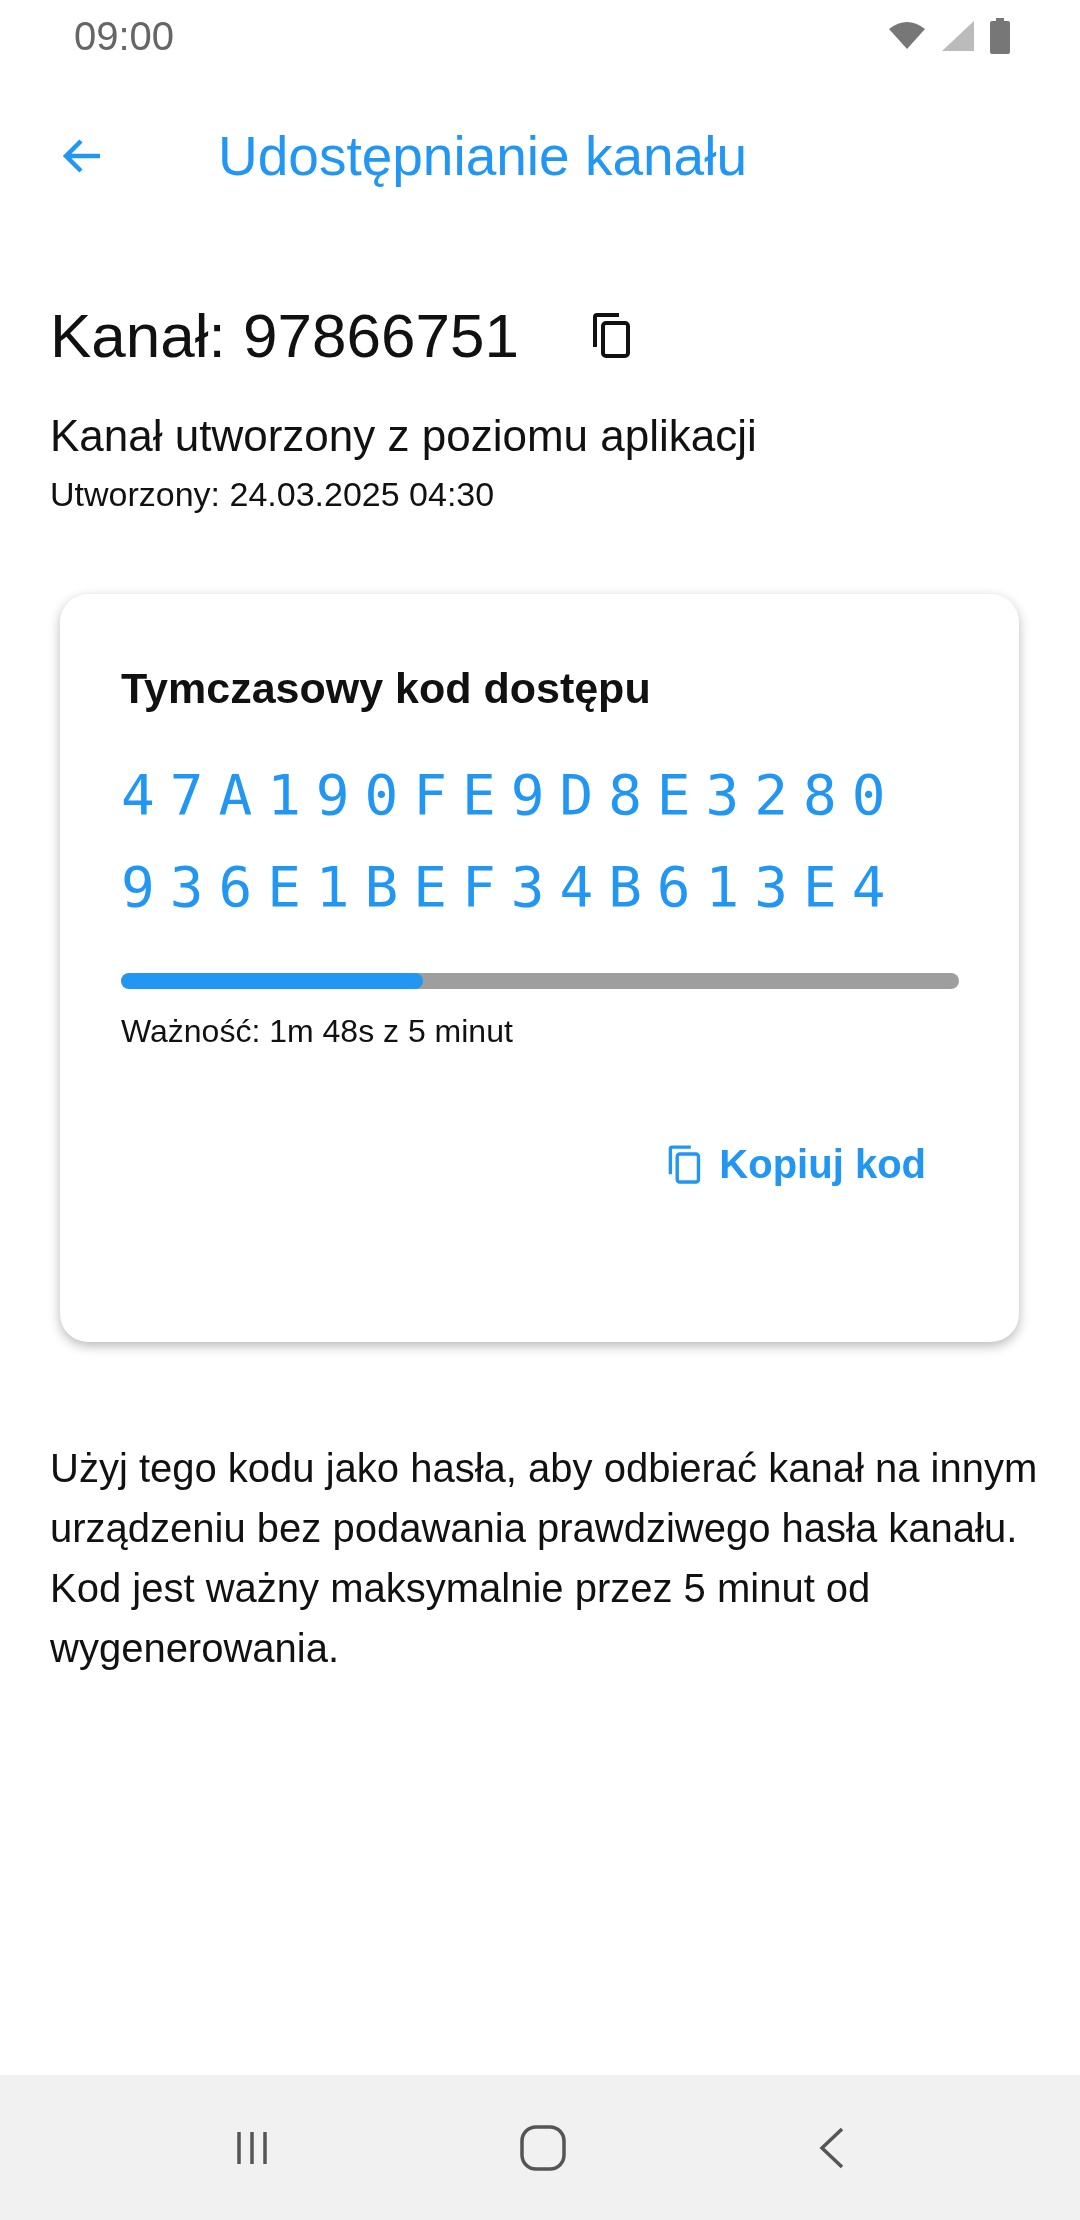 The image size is (1080, 2220). What do you see at coordinates (482, 156) in the screenshot?
I see `screen-title: Udostępnianie kanału` at bounding box center [482, 156].